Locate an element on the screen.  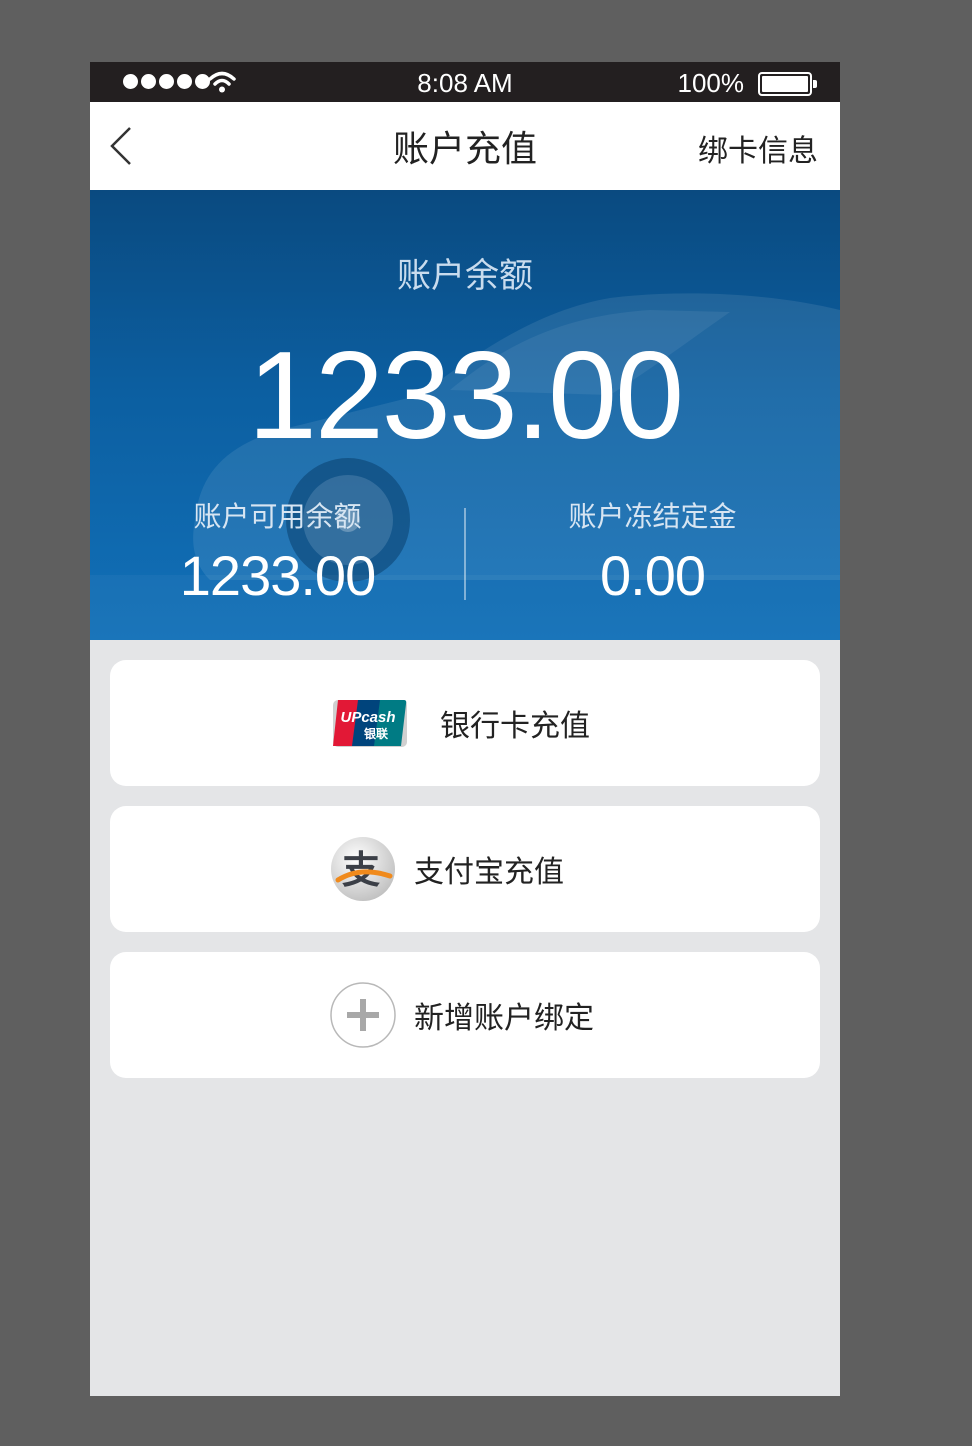
alipay-recharge-label: 支付宝充值 is located at coordinates (489, 872).